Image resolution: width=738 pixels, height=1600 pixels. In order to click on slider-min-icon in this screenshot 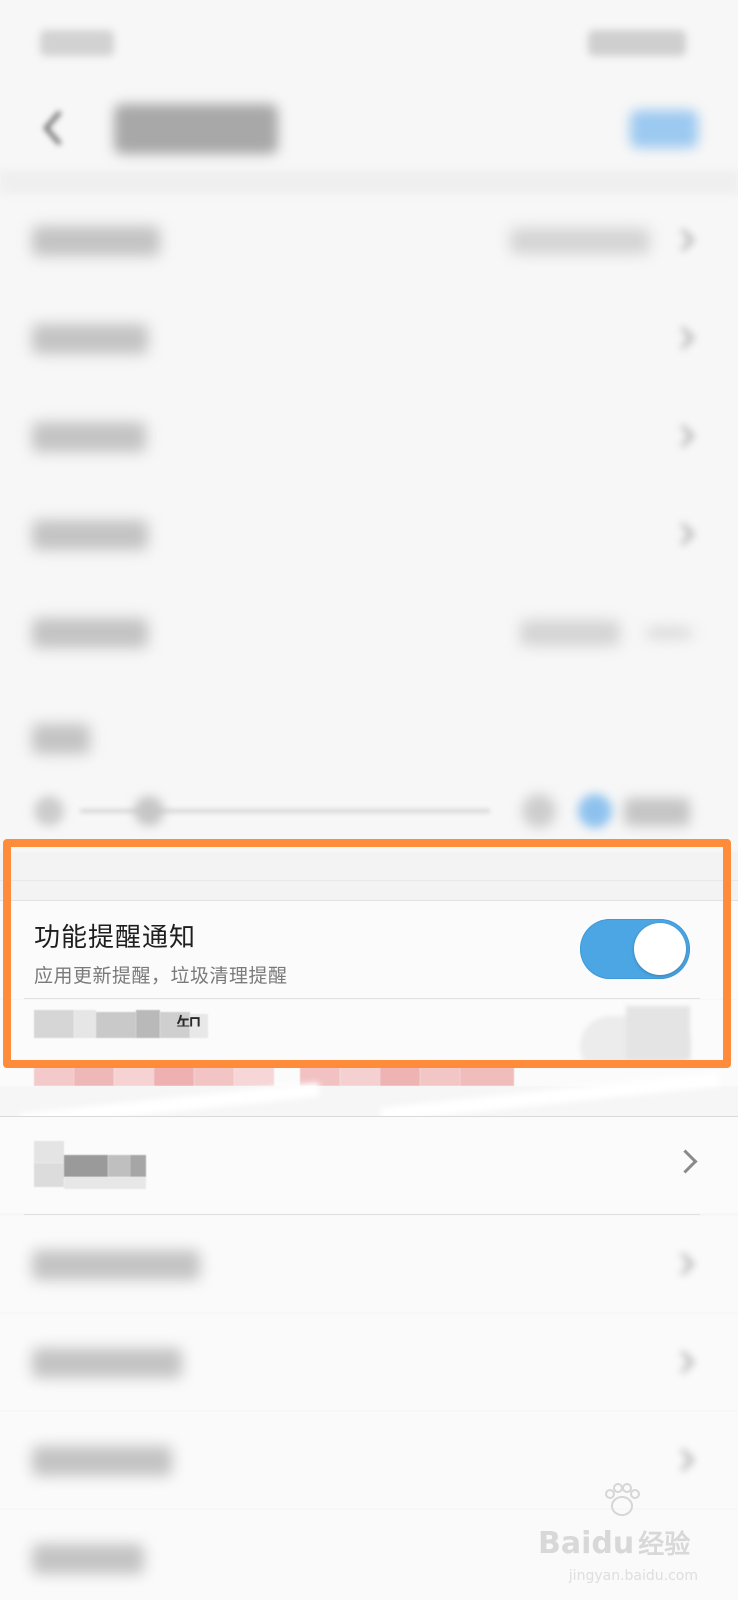, I will do `click(49, 811)`.